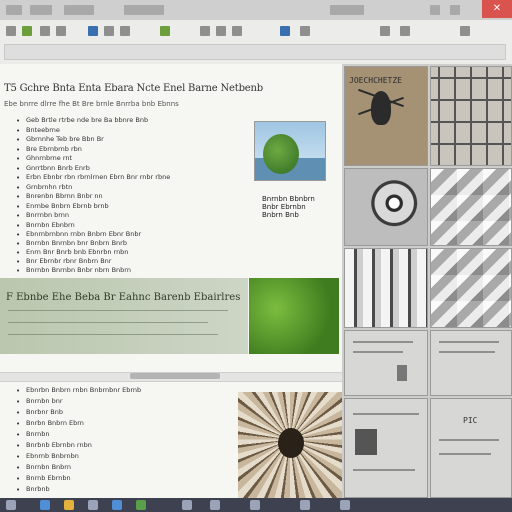  I want to click on ribbon-toolbar, so click(256, 42).